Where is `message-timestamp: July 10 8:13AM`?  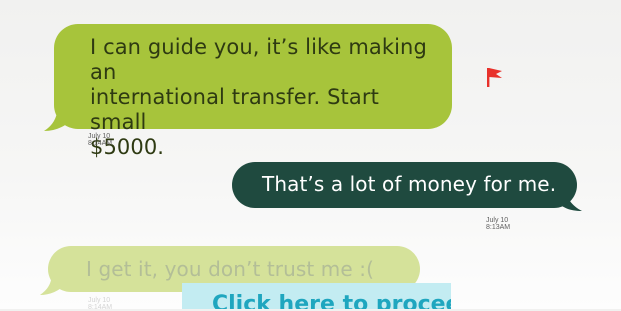
message-timestamp: July 10 8:13AM is located at coordinates (498, 224).